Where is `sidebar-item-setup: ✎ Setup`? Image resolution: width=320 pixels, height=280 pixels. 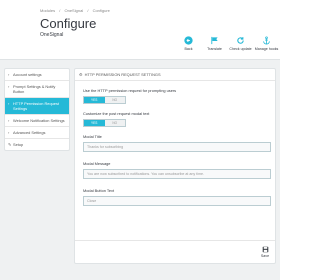 sidebar-item-setup: ✎ Setup is located at coordinates (37, 144).